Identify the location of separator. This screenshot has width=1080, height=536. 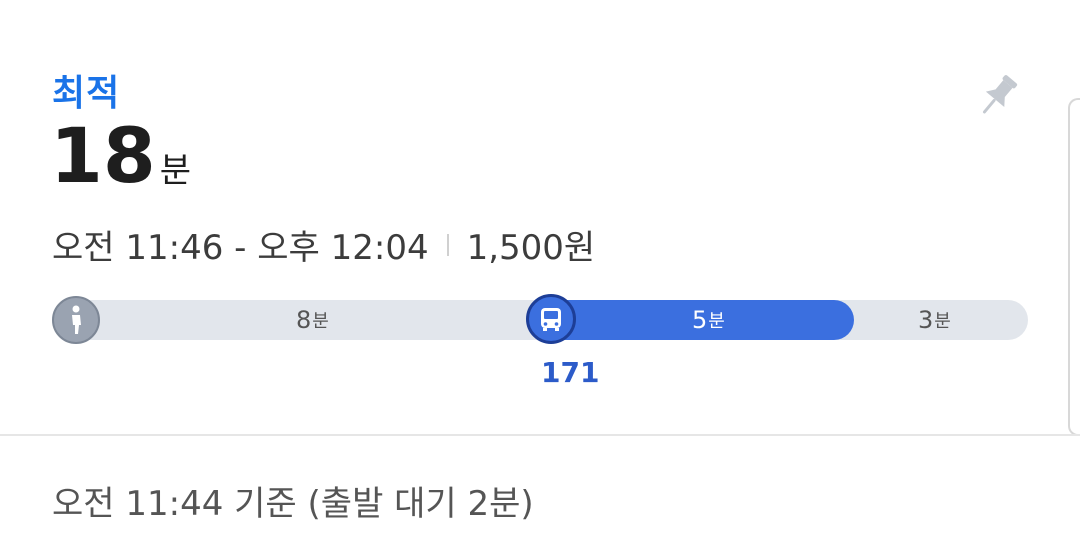
(447, 244).